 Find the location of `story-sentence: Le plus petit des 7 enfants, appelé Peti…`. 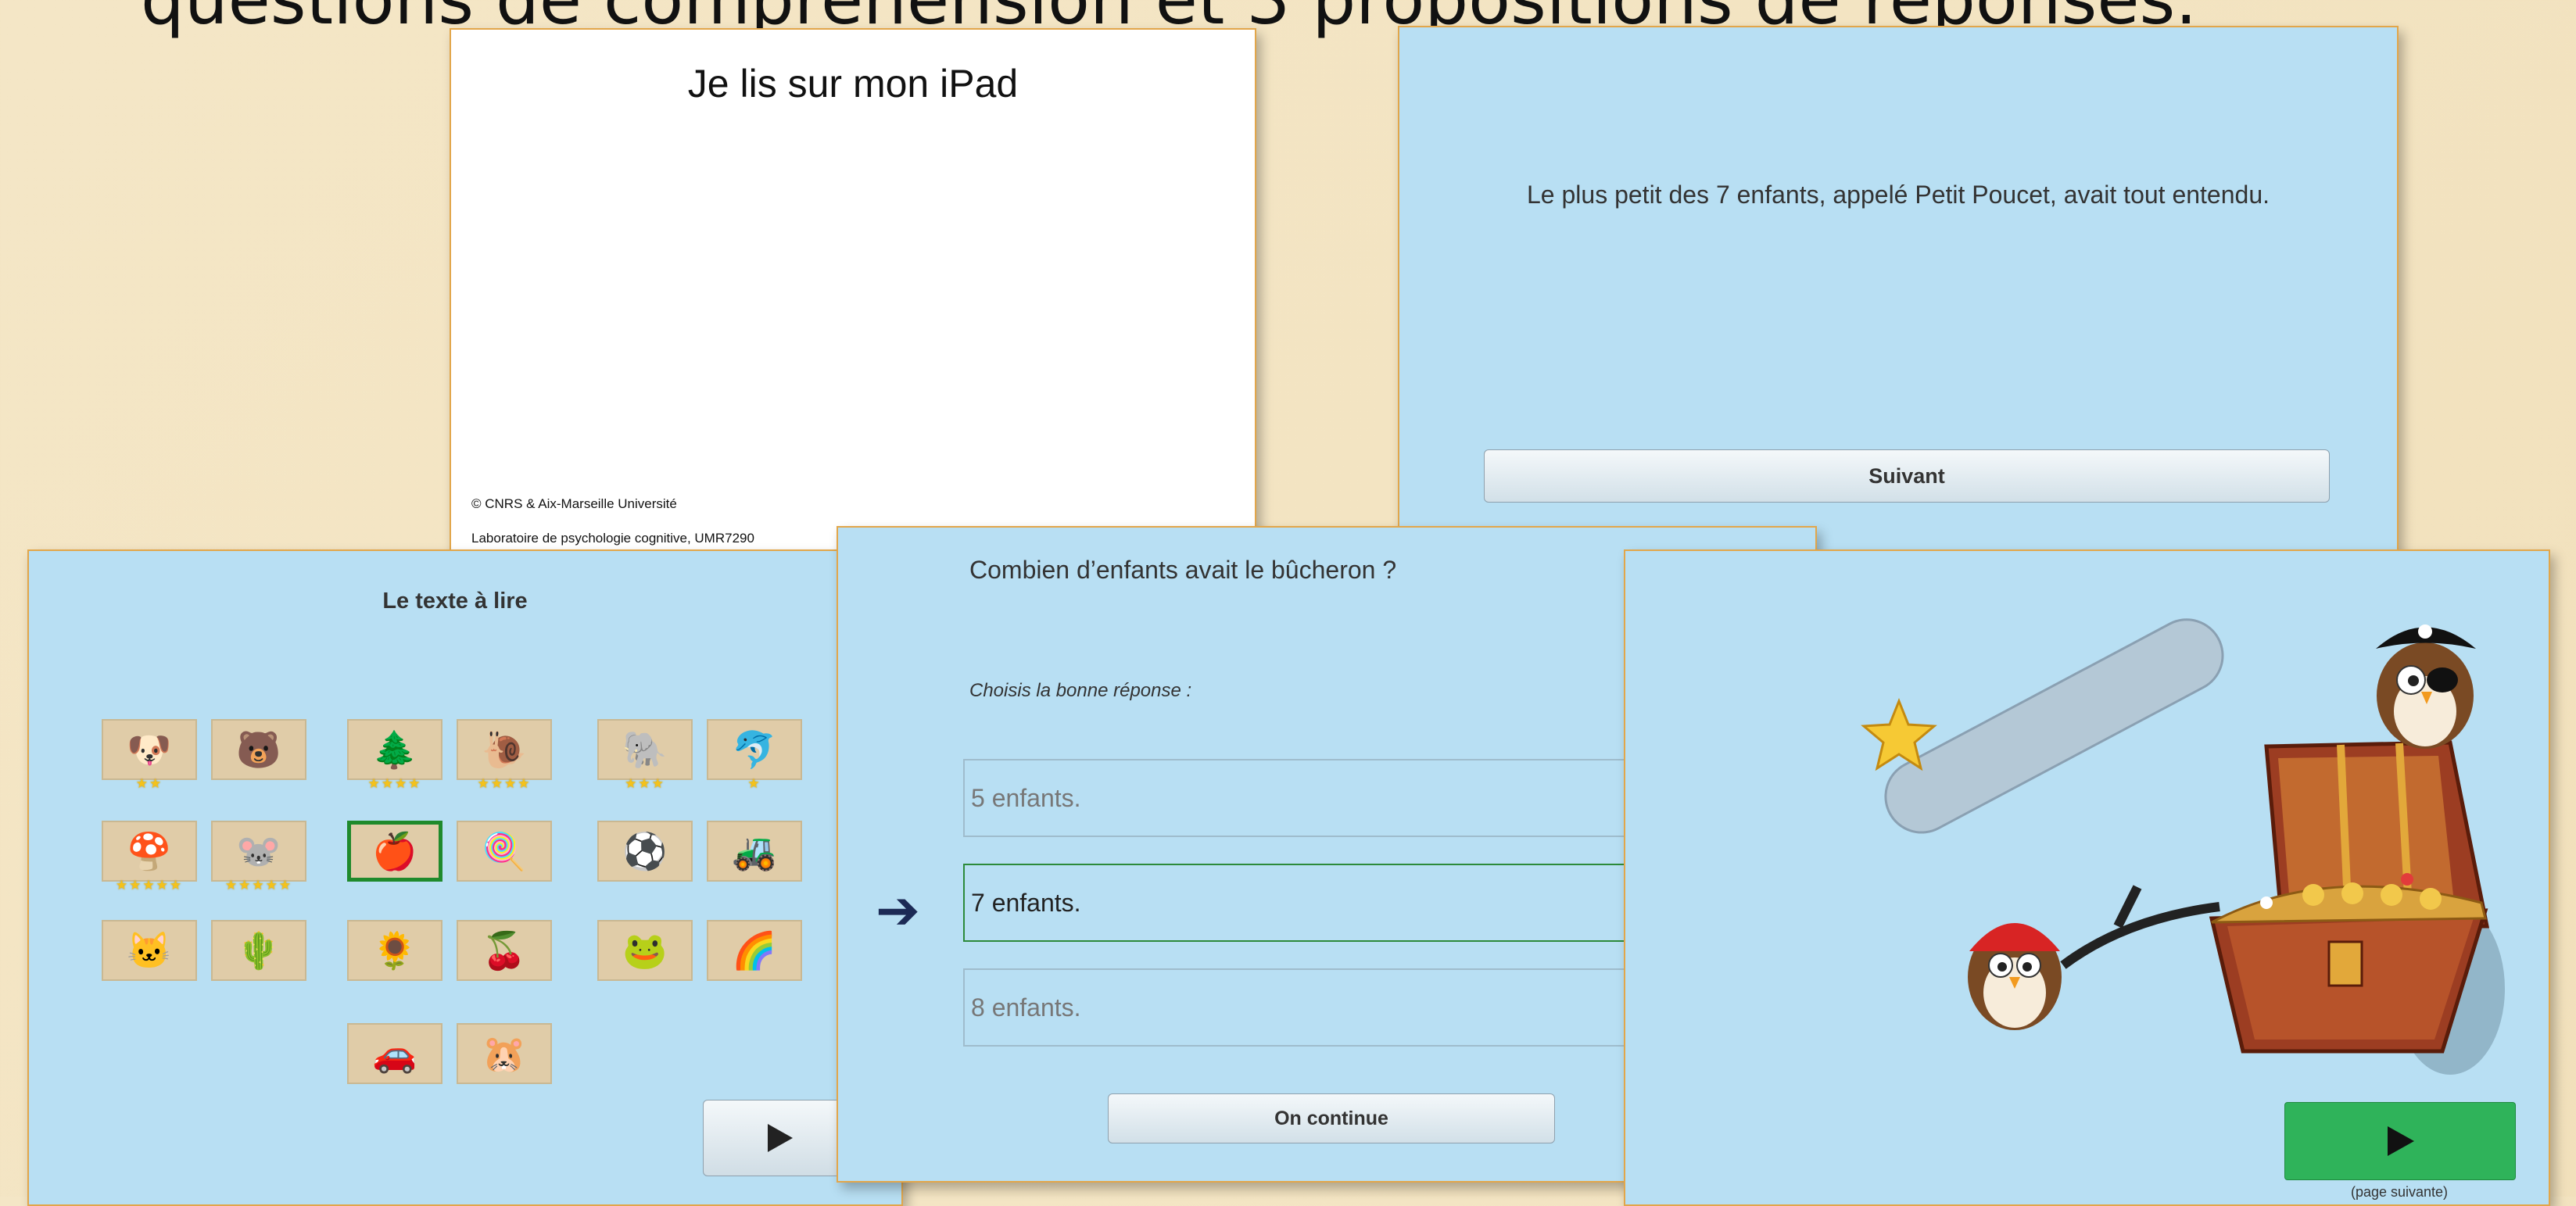

story-sentence: Le plus petit des 7 enfants, appelé Peti… is located at coordinates (1899, 195).